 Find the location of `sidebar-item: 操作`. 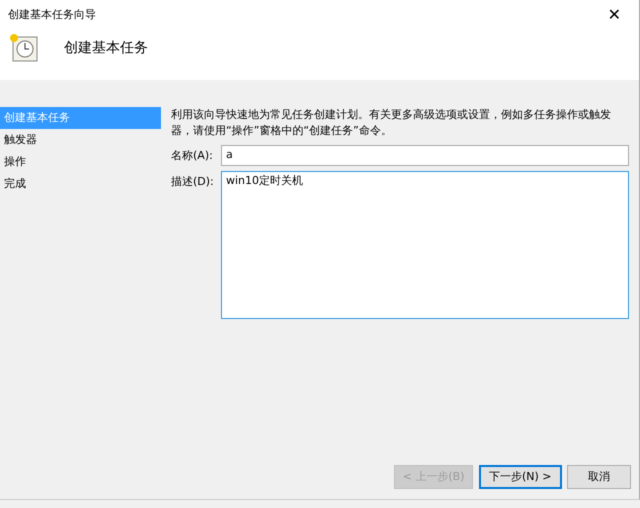

sidebar-item: 操作 is located at coordinates (80, 162).